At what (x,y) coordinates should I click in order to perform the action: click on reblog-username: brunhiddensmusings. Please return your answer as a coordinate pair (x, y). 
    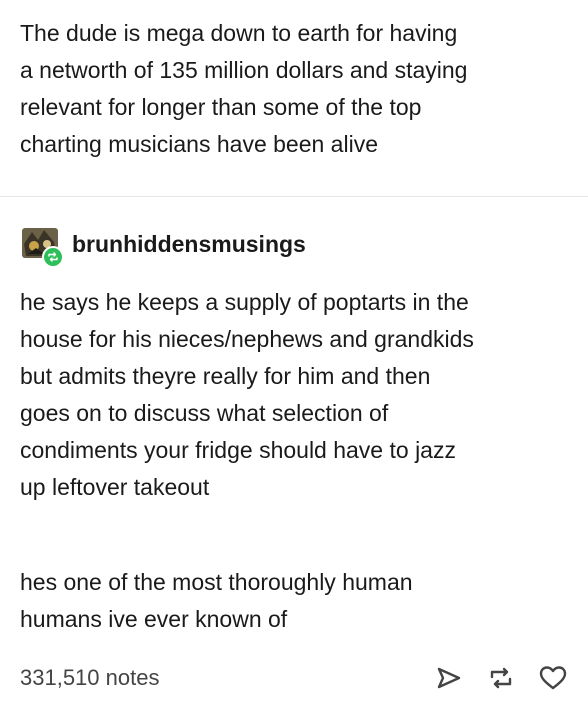
    Looking at the image, I should click on (189, 244).